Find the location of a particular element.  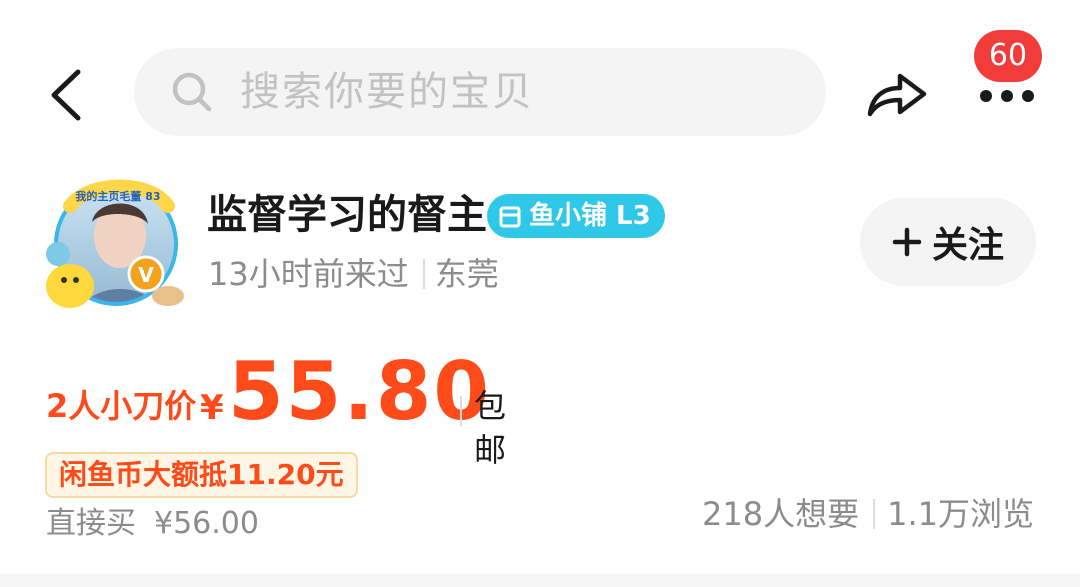

direct-buy-amount: ¥56.00 is located at coordinates (206, 523).